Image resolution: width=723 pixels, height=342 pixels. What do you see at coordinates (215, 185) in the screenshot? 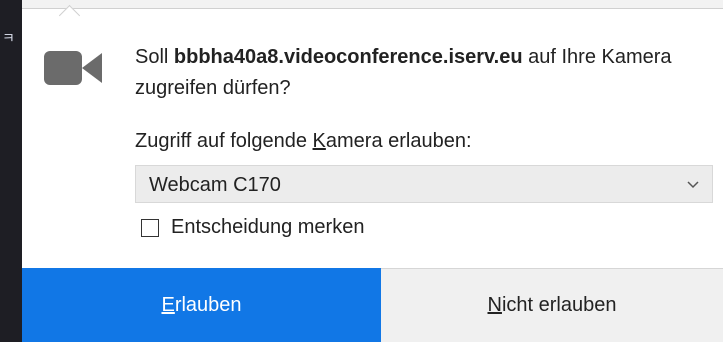
I see `camera-select-value: Webcam C170` at bounding box center [215, 185].